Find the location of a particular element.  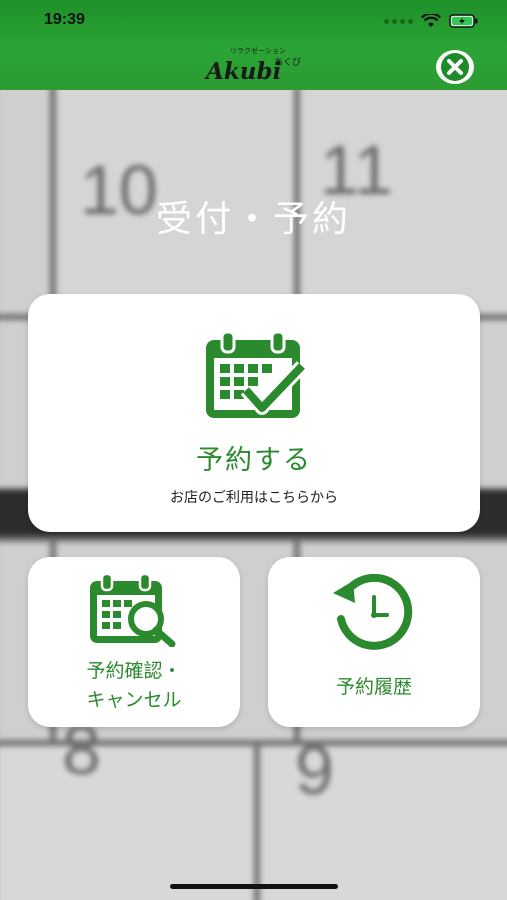

reserve-sub-label: お店のご利用はこちらから is located at coordinates (254, 498).